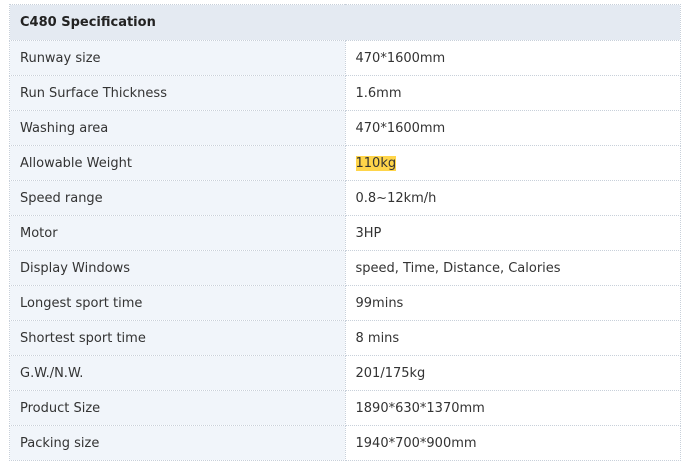 The width and height of the screenshot is (688, 466). I want to click on spec-label: Allowable Weight, so click(177, 163).